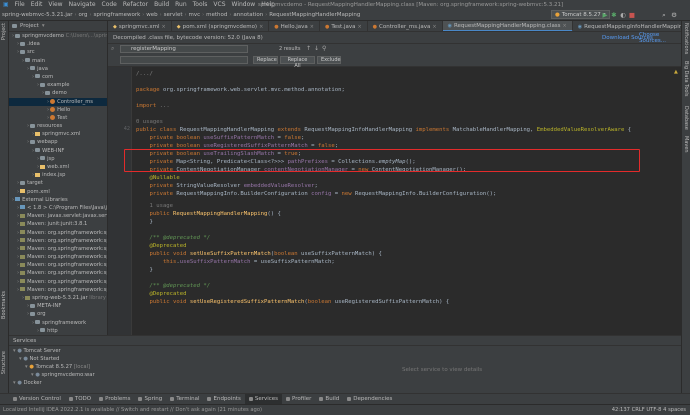  What do you see at coordinates (58, 69) in the screenshot?
I see `tree-item: › java` at bounding box center [58, 69].